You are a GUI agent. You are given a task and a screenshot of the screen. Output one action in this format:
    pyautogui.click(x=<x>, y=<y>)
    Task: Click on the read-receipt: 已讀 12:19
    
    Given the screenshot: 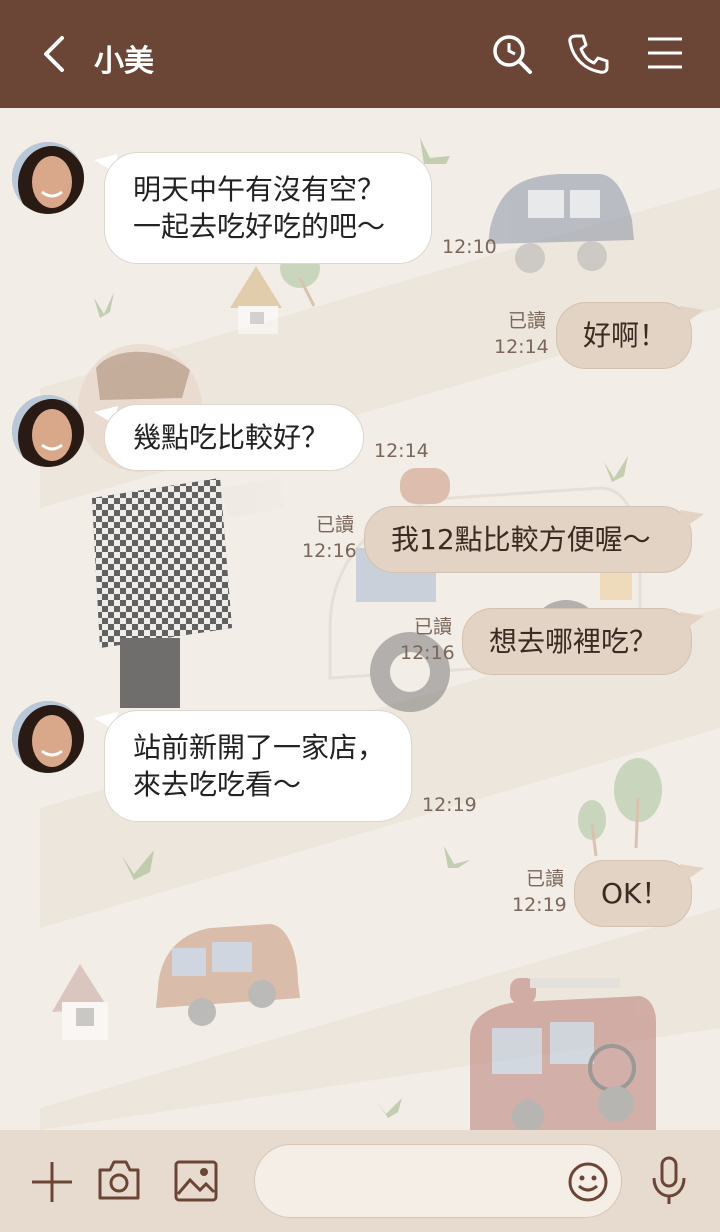 What is the action you would take?
    pyautogui.click(x=539, y=892)
    